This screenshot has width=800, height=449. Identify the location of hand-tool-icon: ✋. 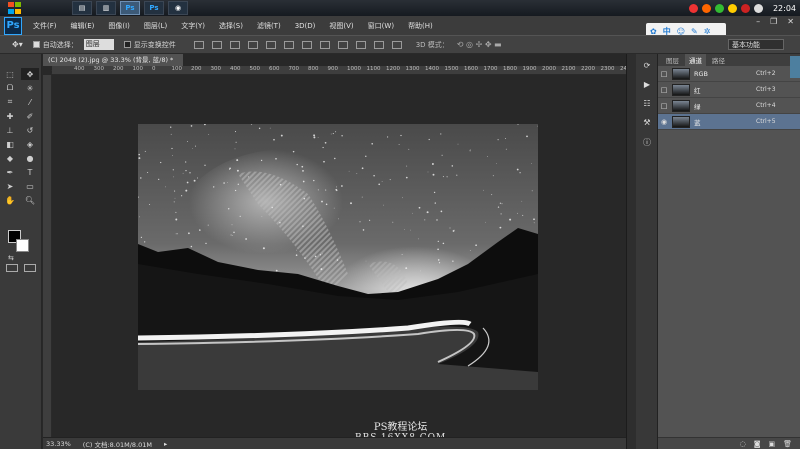
(10, 200).